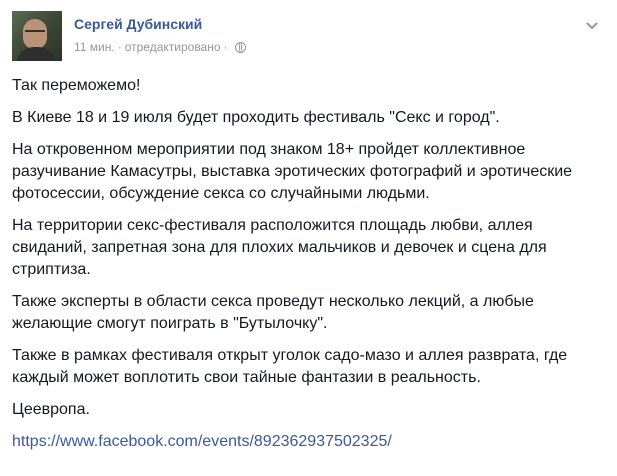 The height and width of the screenshot is (476, 617). What do you see at coordinates (240, 47) in the screenshot?
I see `globe-icon` at bounding box center [240, 47].